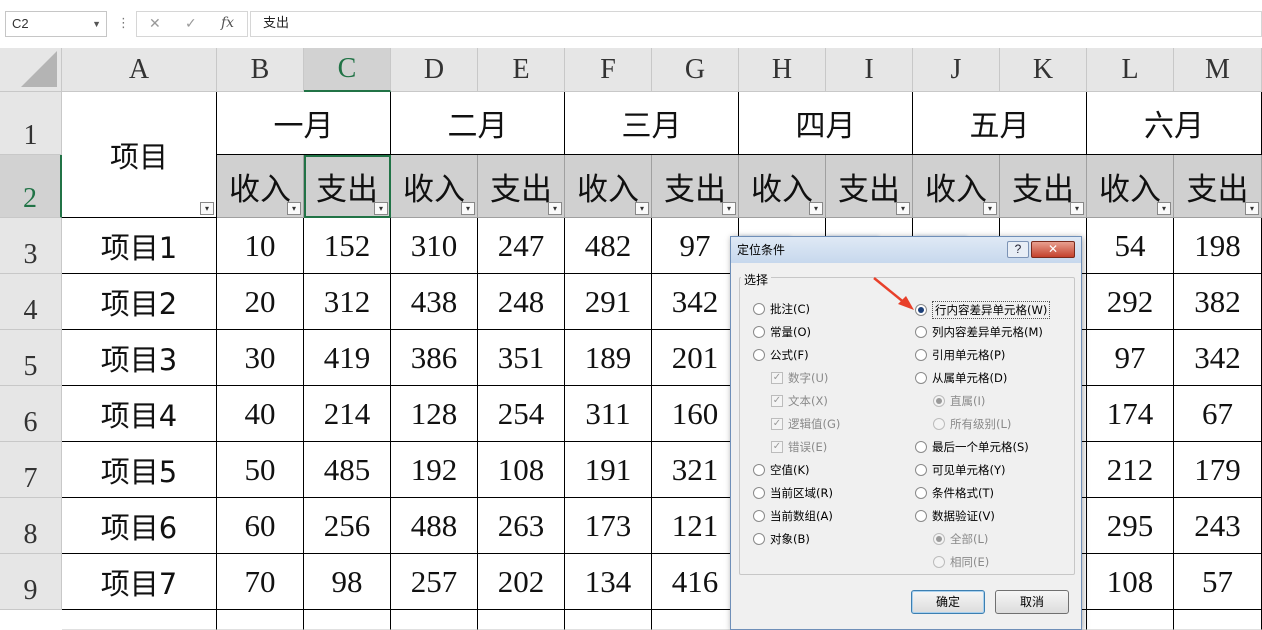 The width and height of the screenshot is (1262, 630). What do you see at coordinates (521, 70) in the screenshot?
I see `column-header-e: E` at bounding box center [521, 70].